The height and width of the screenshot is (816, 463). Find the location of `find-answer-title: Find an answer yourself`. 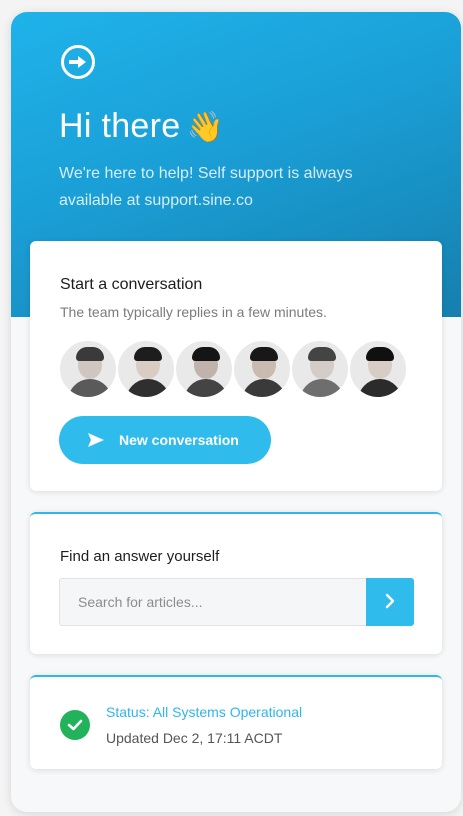

find-answer-title: Find an answer yourself is located at coordinates (140, 556).